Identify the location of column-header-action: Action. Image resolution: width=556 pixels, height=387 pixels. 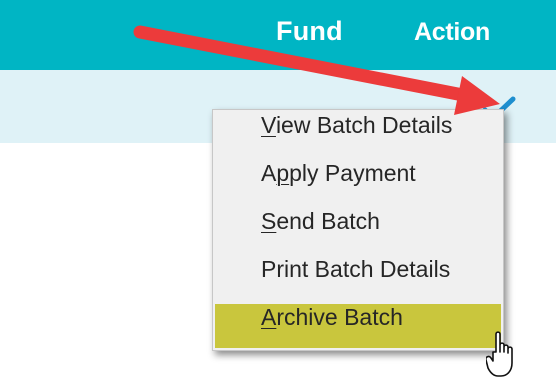
(452, 32).